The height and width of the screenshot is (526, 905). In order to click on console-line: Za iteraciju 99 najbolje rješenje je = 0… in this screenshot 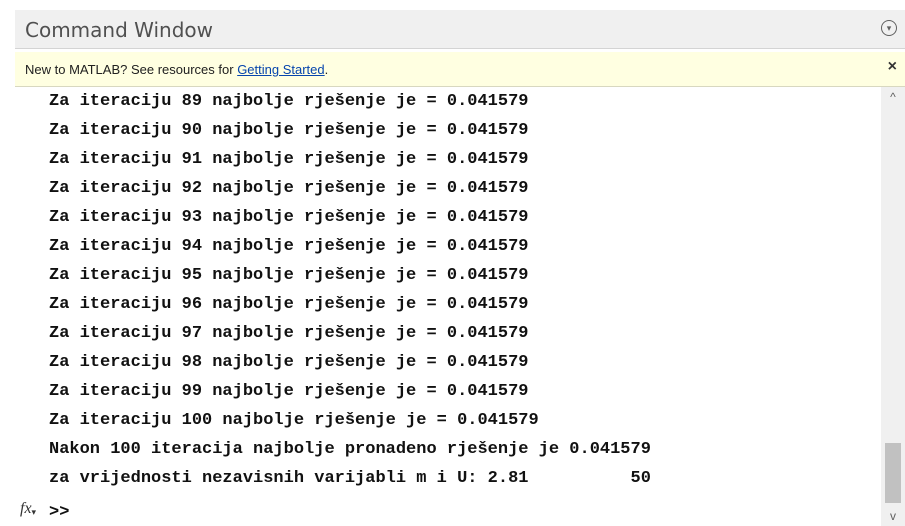, I will do `click(289, 391)`.